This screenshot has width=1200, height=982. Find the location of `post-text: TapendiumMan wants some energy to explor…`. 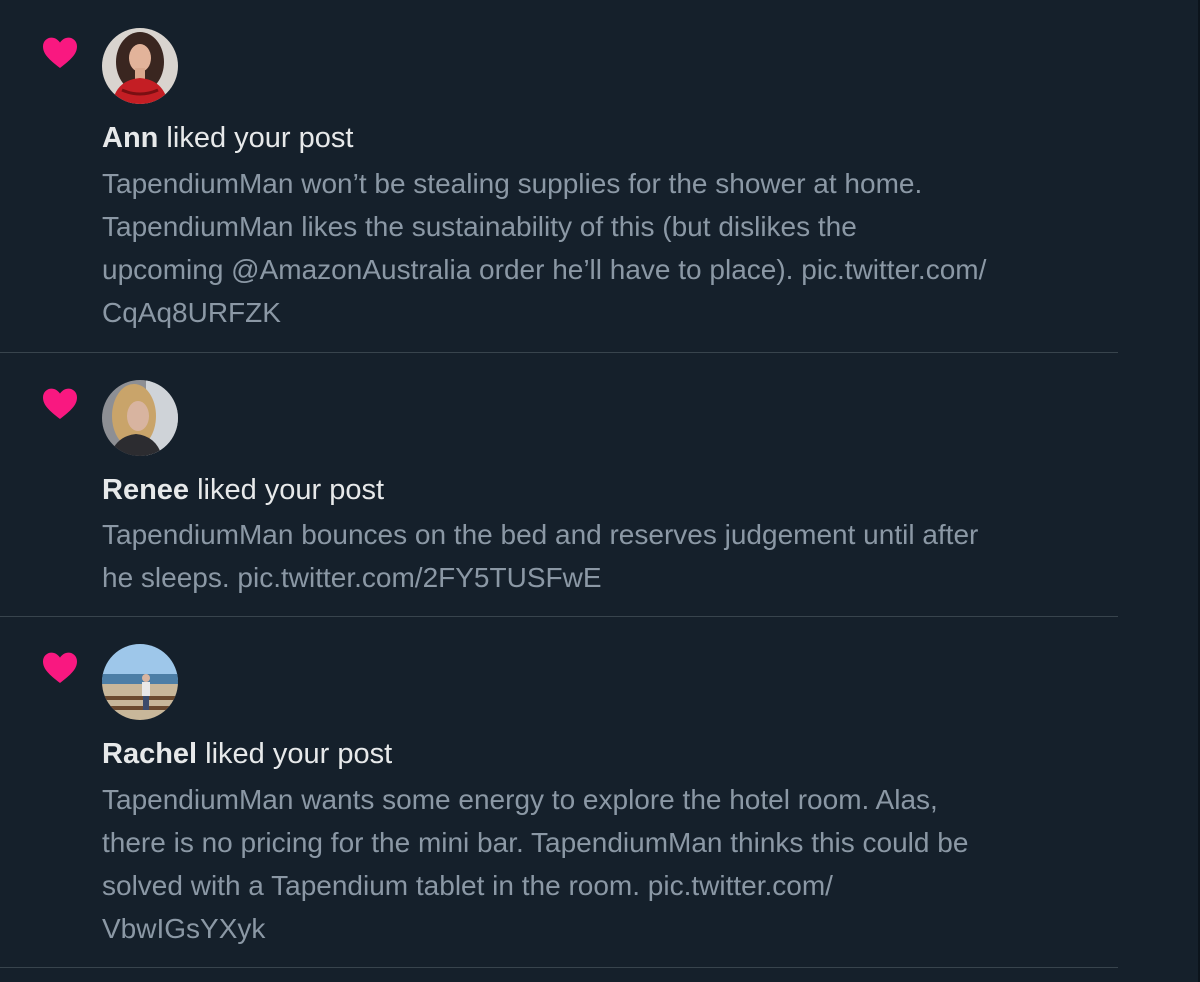

post-text: TapendiumMan wants some energy to explor… is located at coordinates (607, 864).